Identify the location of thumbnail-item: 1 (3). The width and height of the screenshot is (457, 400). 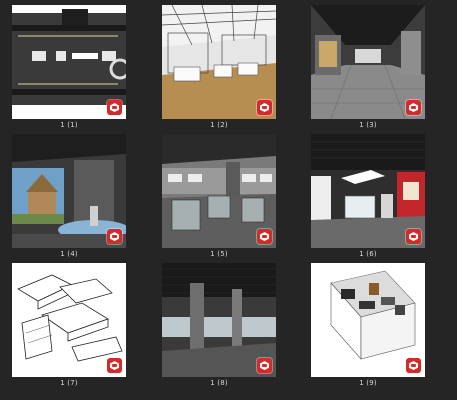
(370, 68).